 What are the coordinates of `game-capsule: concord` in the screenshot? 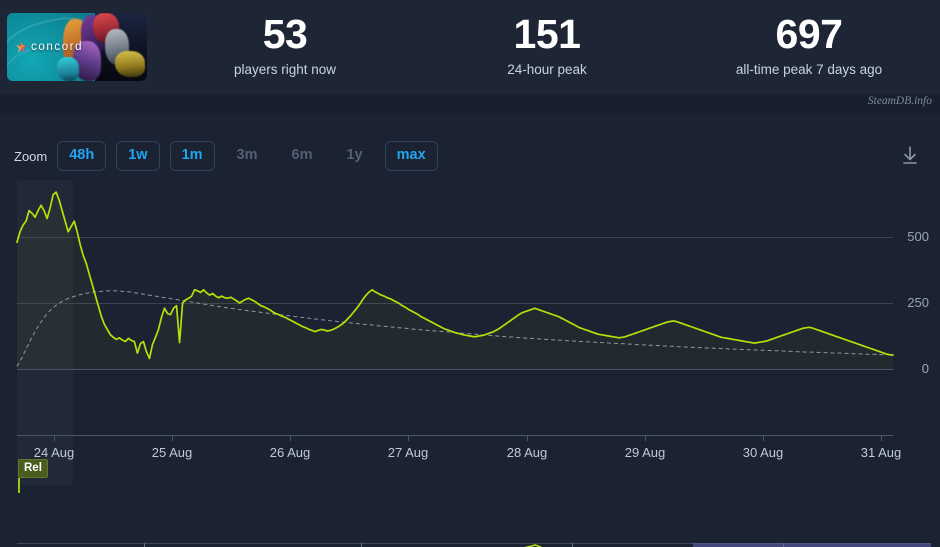 It's located at (77, 47).